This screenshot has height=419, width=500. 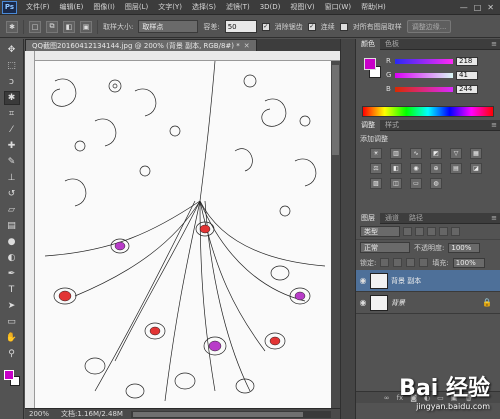 I want to click on color-panel-foreground-swatch, so click(x=370, y=64).